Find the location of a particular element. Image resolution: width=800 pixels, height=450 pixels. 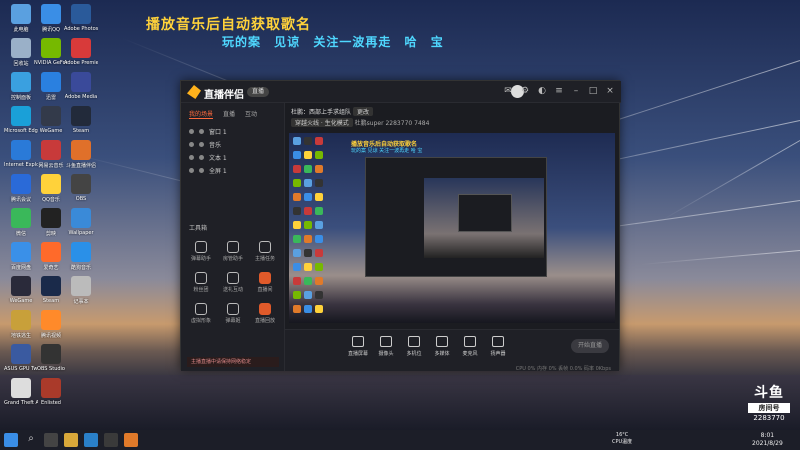

tool-button: 直播间 is located at coordinates (265, 282).